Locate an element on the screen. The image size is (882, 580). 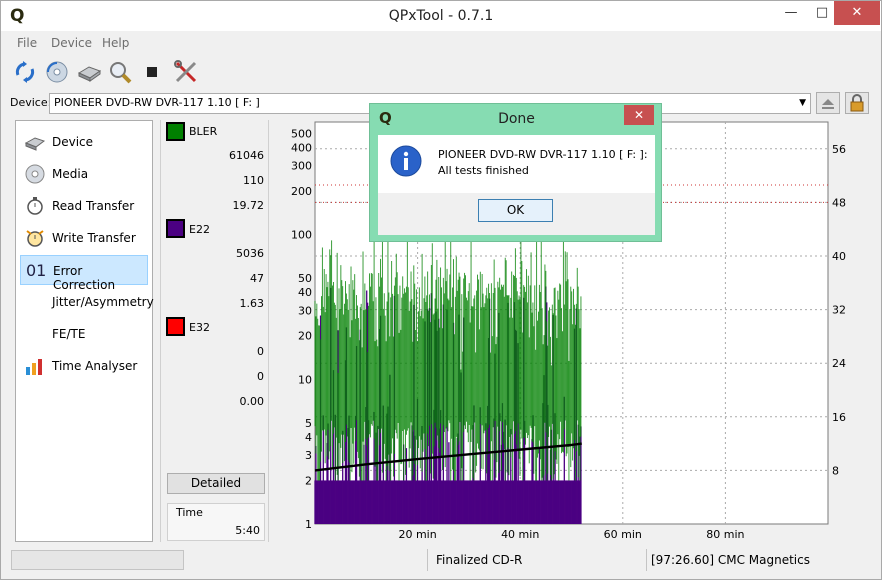
stop-icon is located at coordinates (152, 72).